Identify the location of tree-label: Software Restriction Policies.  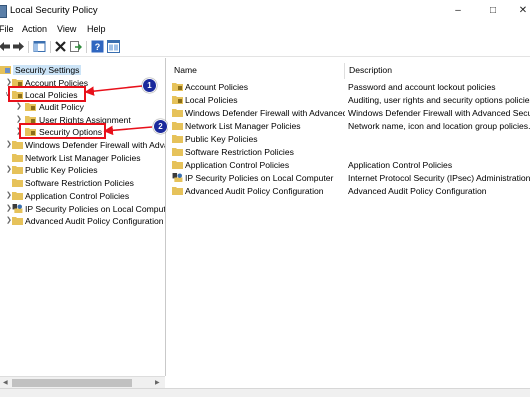
(79, 183).